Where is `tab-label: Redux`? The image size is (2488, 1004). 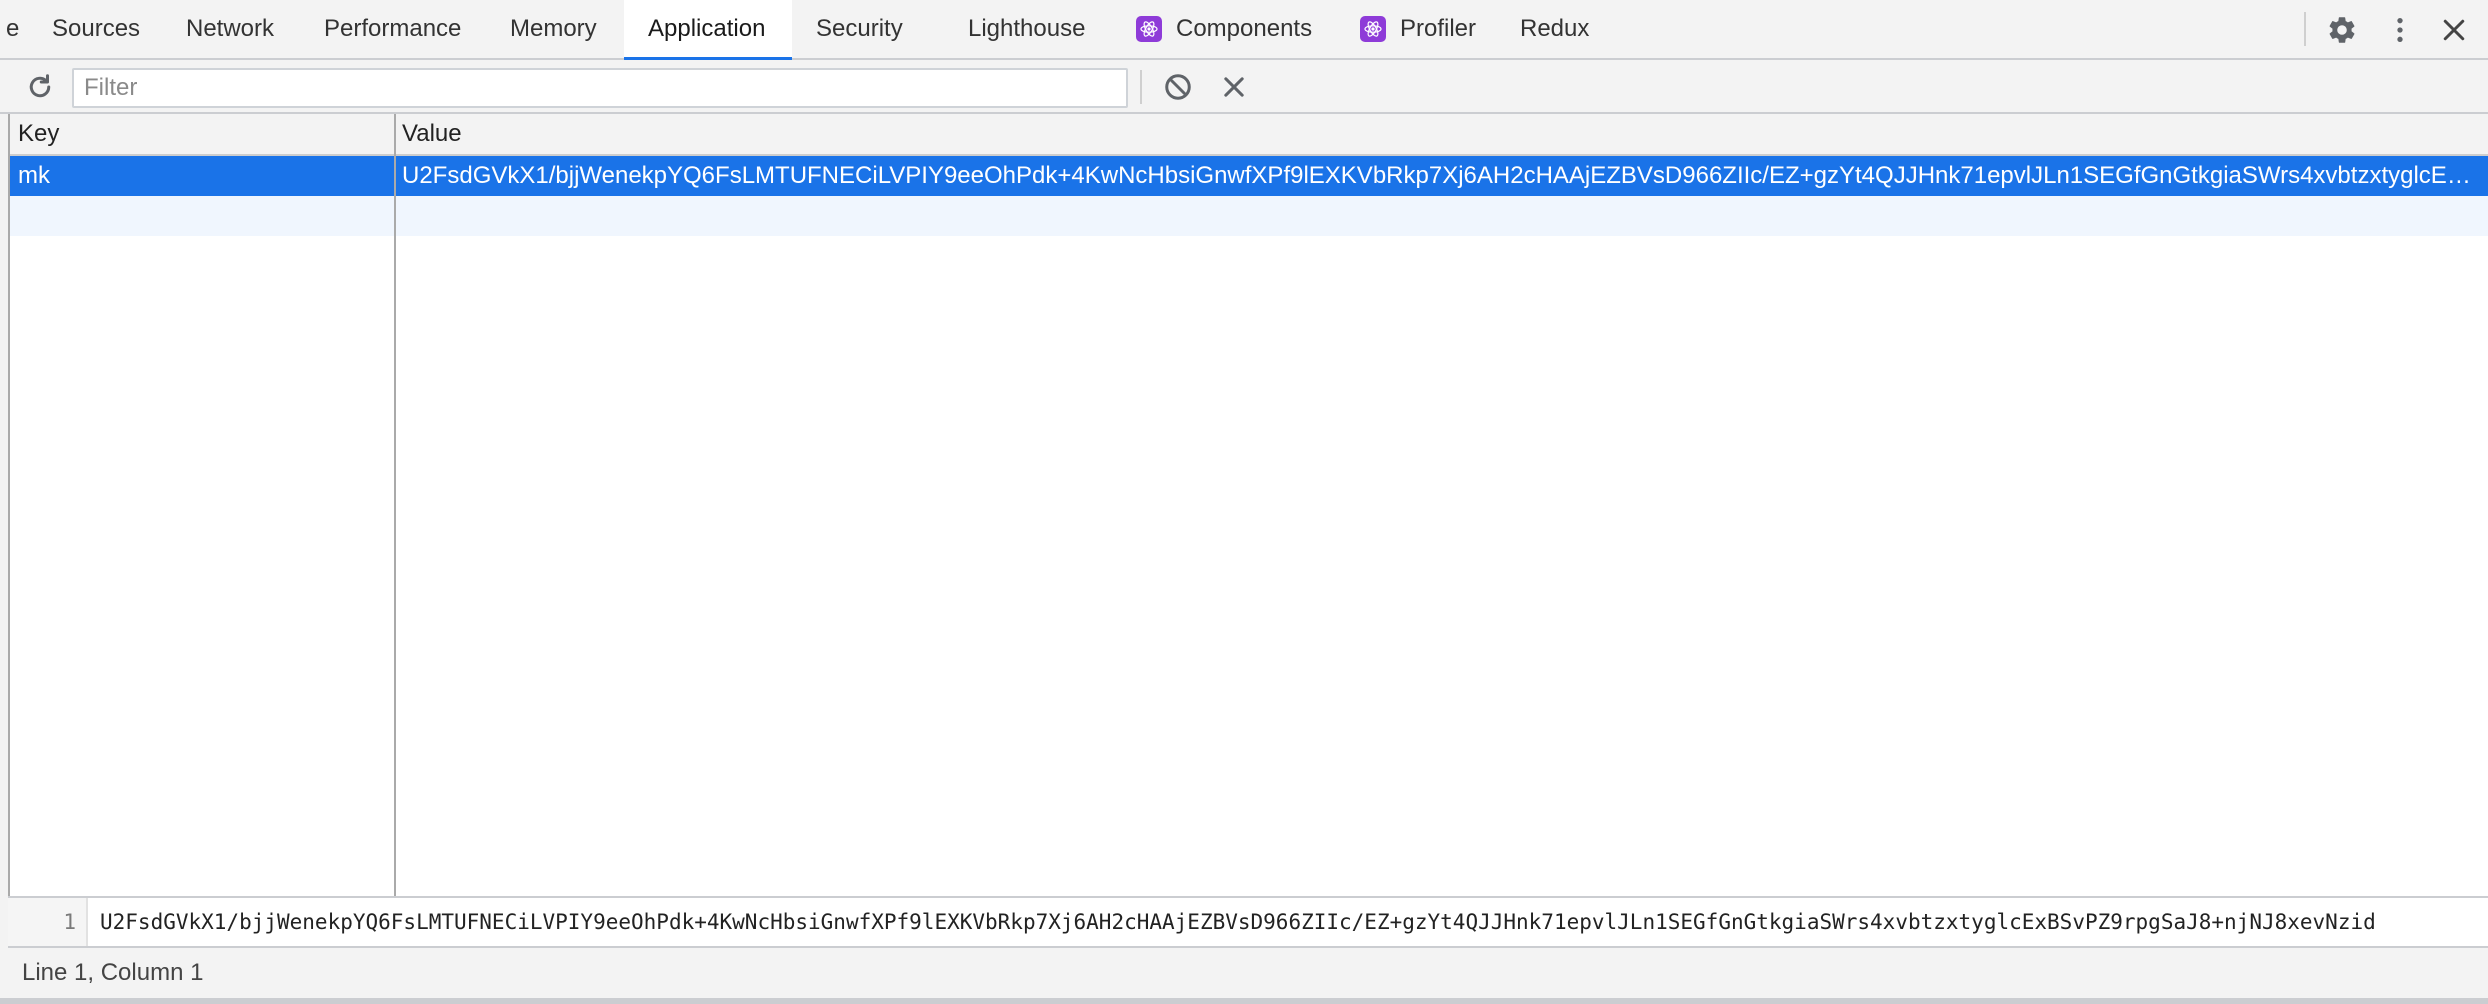 tab-label: Redux is located at coordinates (1555, 28).